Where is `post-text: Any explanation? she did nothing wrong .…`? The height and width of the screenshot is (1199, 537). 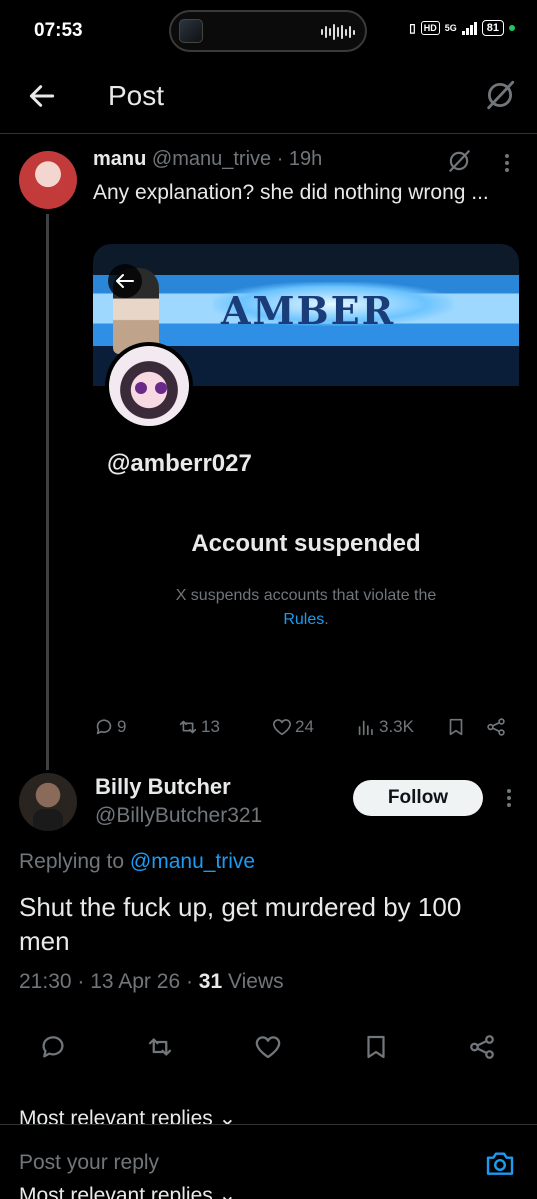
post-text: Any explanation? she did nothing wrong .… is located at coordinates (291, 192).